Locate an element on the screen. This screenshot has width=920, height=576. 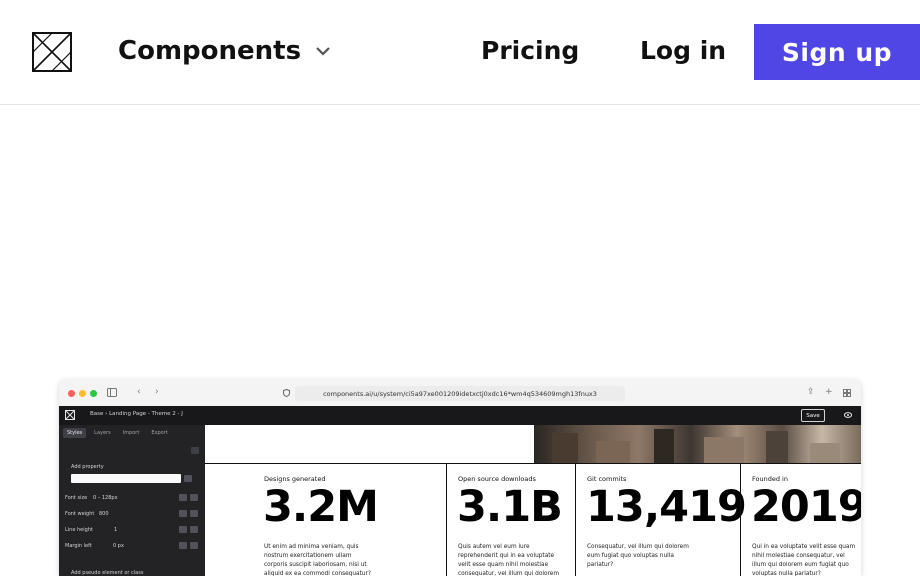
pricing-link: Pricing is located at coordinates (530, 50).